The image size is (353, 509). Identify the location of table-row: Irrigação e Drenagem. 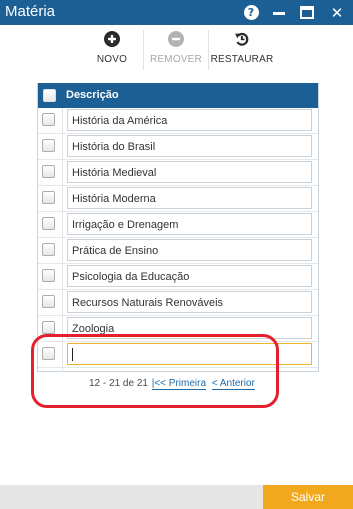
(178, 225).